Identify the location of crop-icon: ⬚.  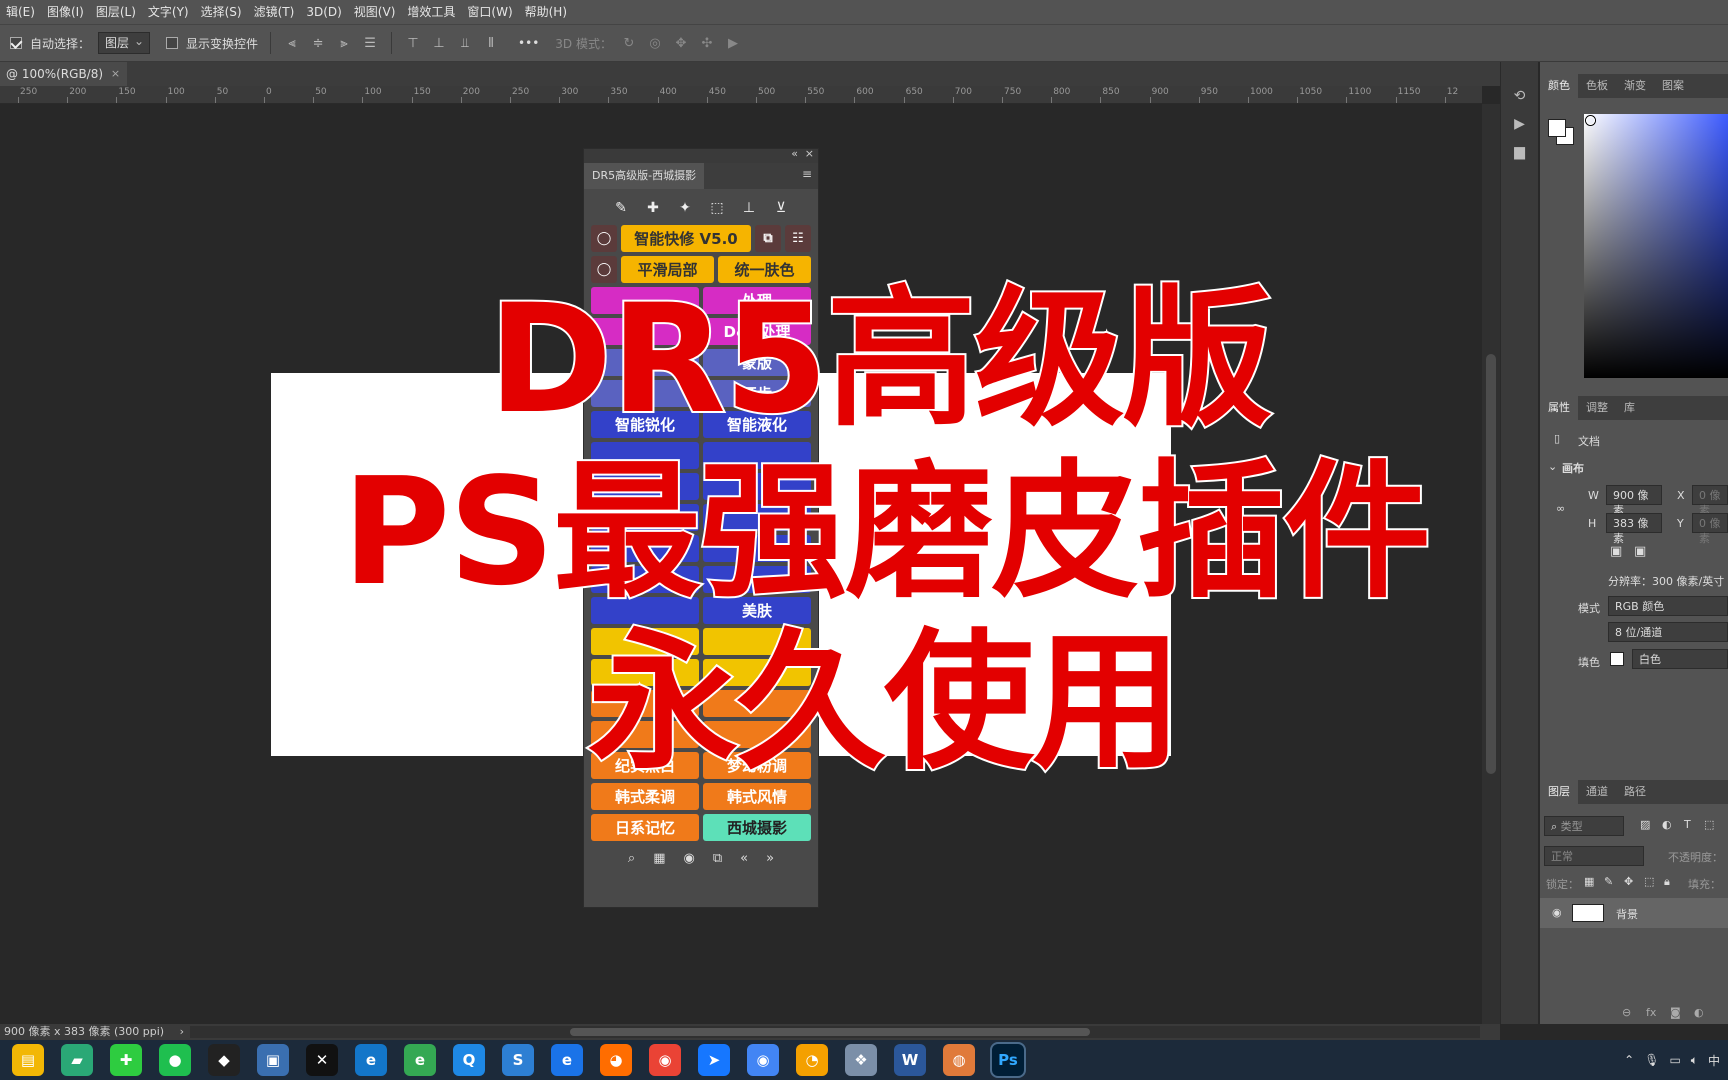
(717, 208).